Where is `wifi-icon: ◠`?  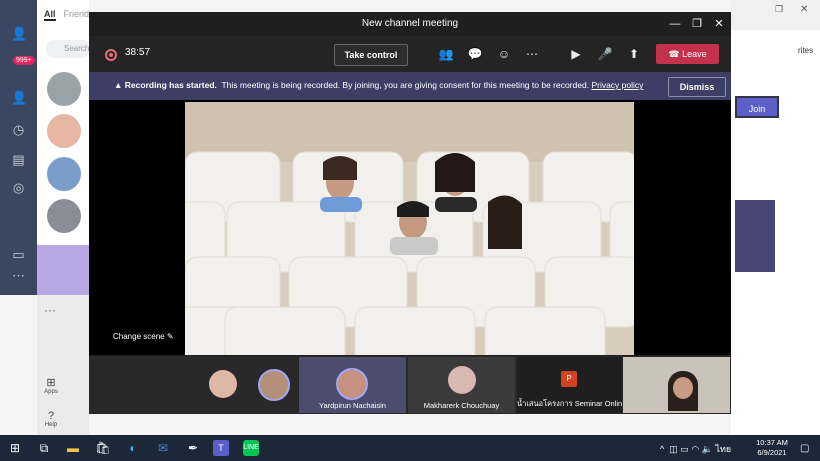 wifi-icon: ◠ is located at coordinates (695, 449).